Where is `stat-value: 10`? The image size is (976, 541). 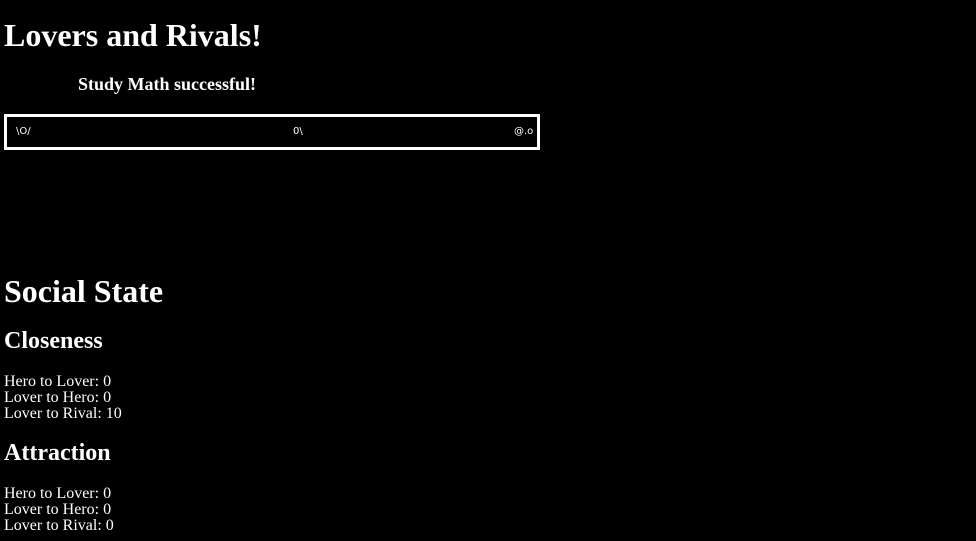 stat-value: 10 is located at coordinates (113, 413).